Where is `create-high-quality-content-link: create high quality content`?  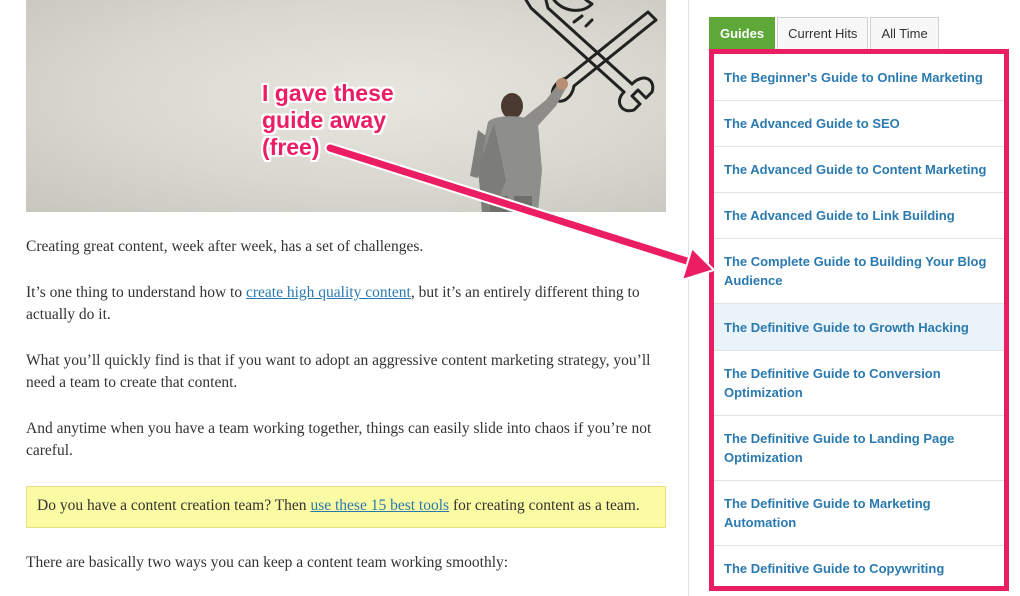 create-high-quality-content-link: create high quality content is located at coordinates (328, 292).